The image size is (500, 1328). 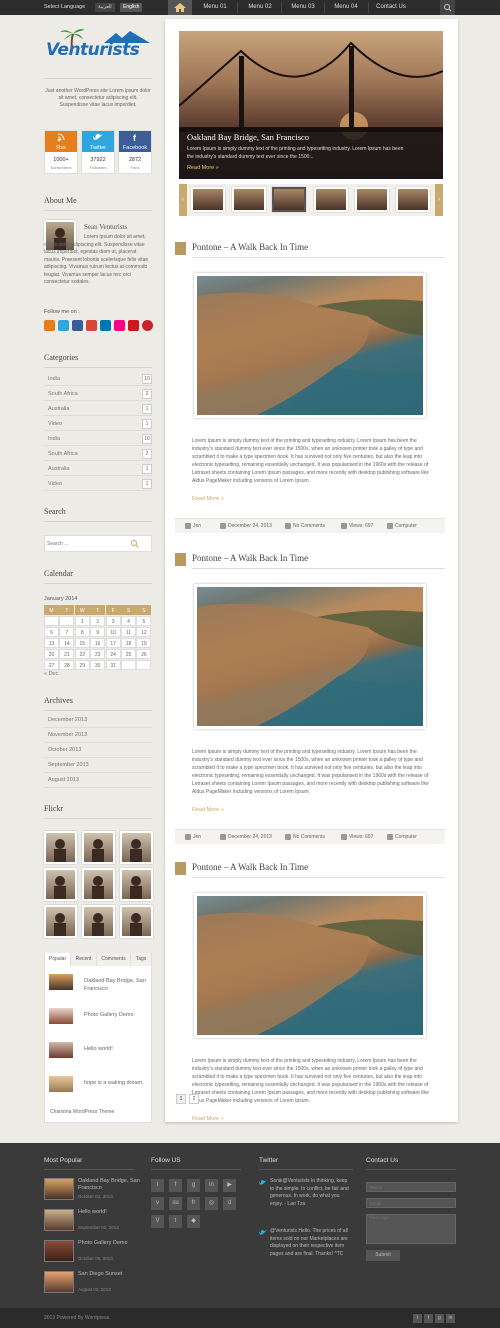 What do you see at coordinates (105, 7) in the screenshot?
I see `language-arabic: العربية` at bounding box center [105, 7].